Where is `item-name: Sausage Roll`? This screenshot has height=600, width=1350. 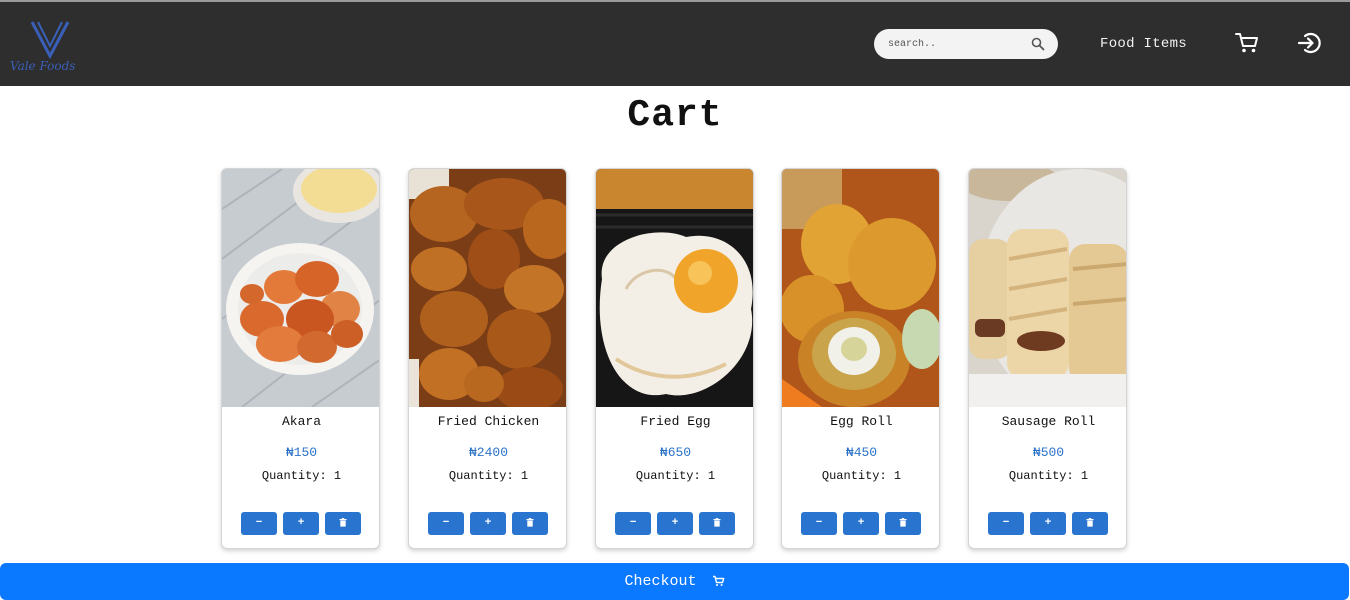
item-name: Sausage Roll is located at coordinates (1048, 421).